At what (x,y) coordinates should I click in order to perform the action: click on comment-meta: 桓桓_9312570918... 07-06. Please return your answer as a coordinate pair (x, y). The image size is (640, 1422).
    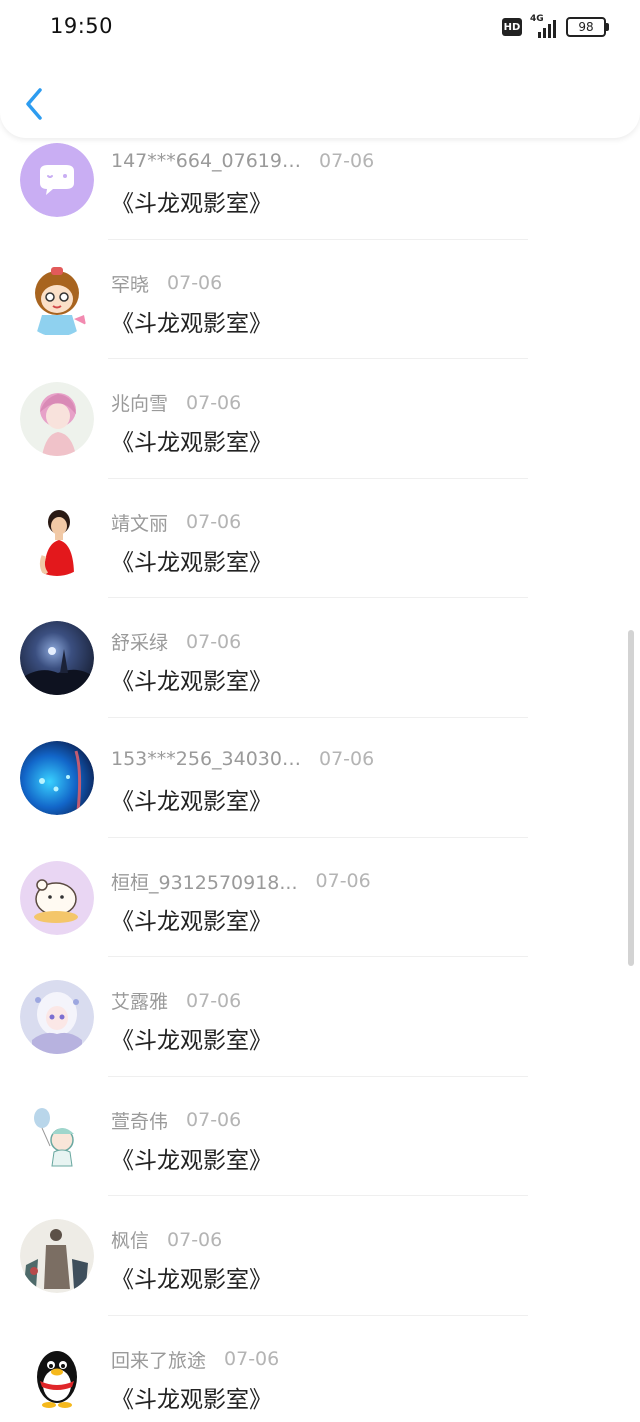
    Looking at the image, I should click on (241, 881).